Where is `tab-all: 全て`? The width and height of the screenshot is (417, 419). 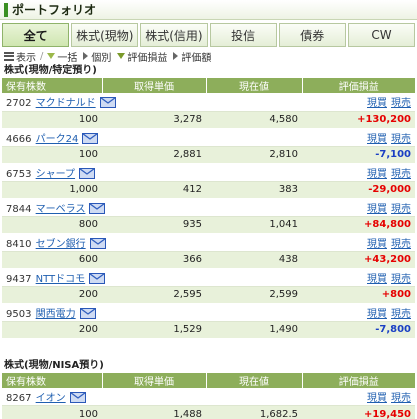
tab-all: 全て is located at coordinates (36, 35).